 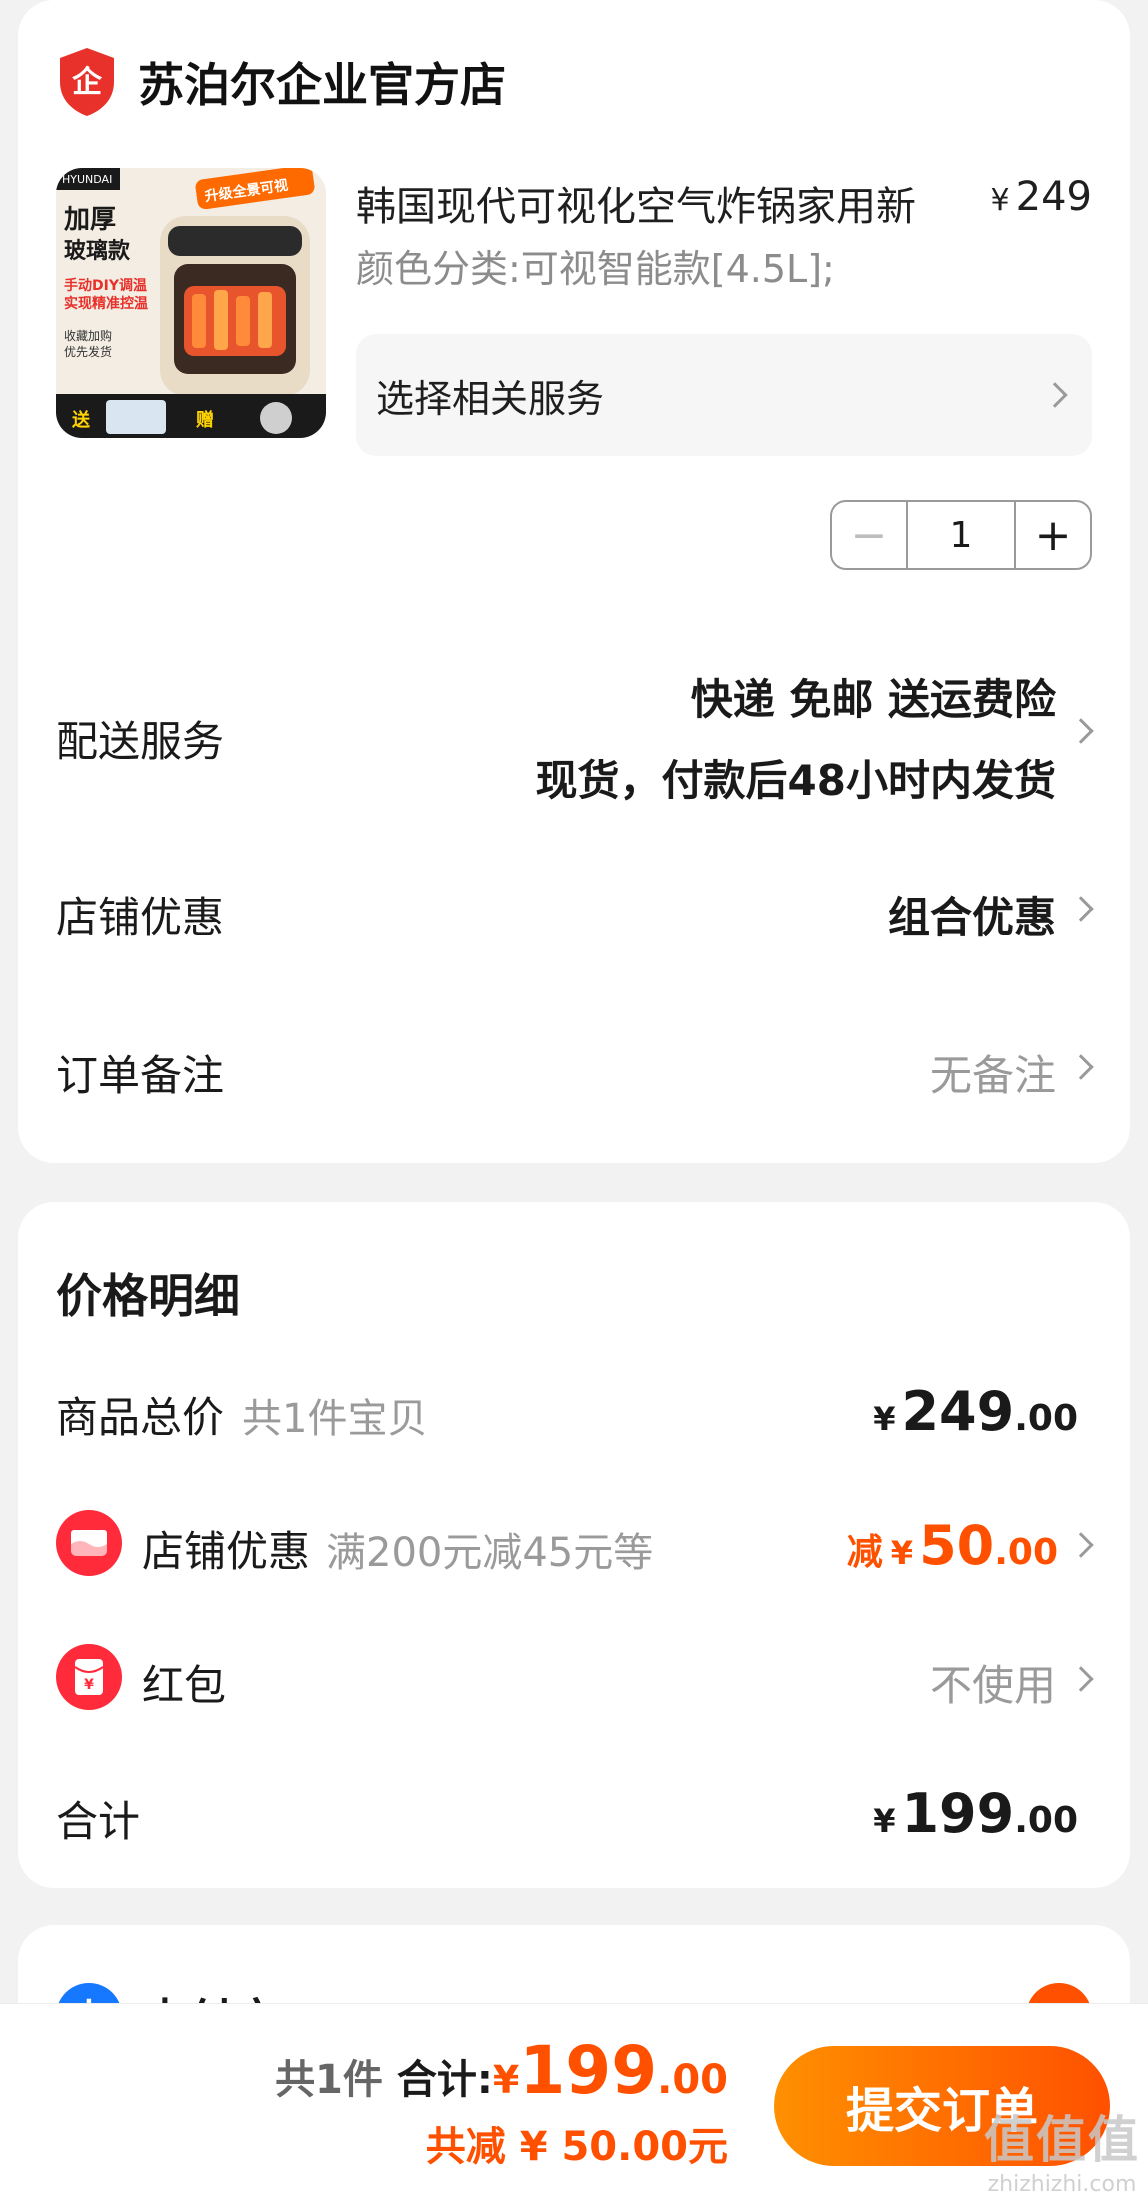 I want to click on svg-text: 企, so click(x=87, y=82).